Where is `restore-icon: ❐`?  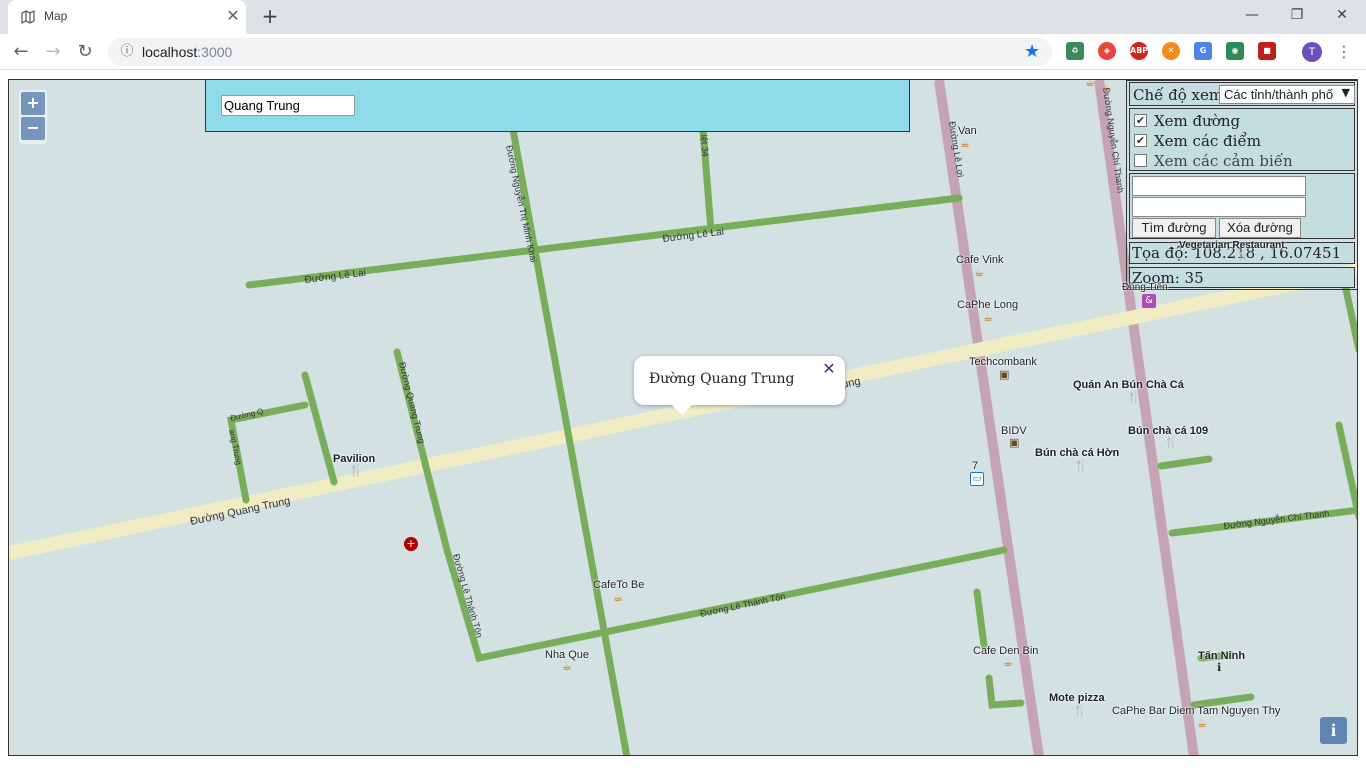
restore-icon: ❐ is located at coordinates (1297, 15).